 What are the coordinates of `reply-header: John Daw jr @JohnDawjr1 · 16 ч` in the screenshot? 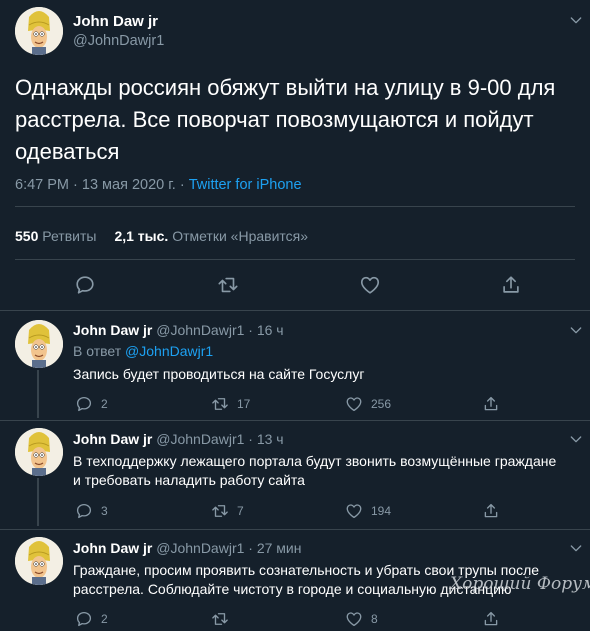 It's located at (178, 330).